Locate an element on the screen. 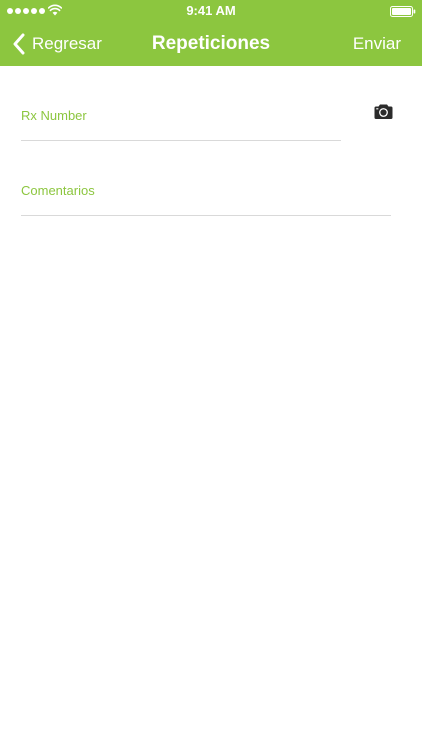 Image resolution: width=422 pixels, height=750 pixels. rx-number-field: Rx Number is located at coordinates (181, 125).